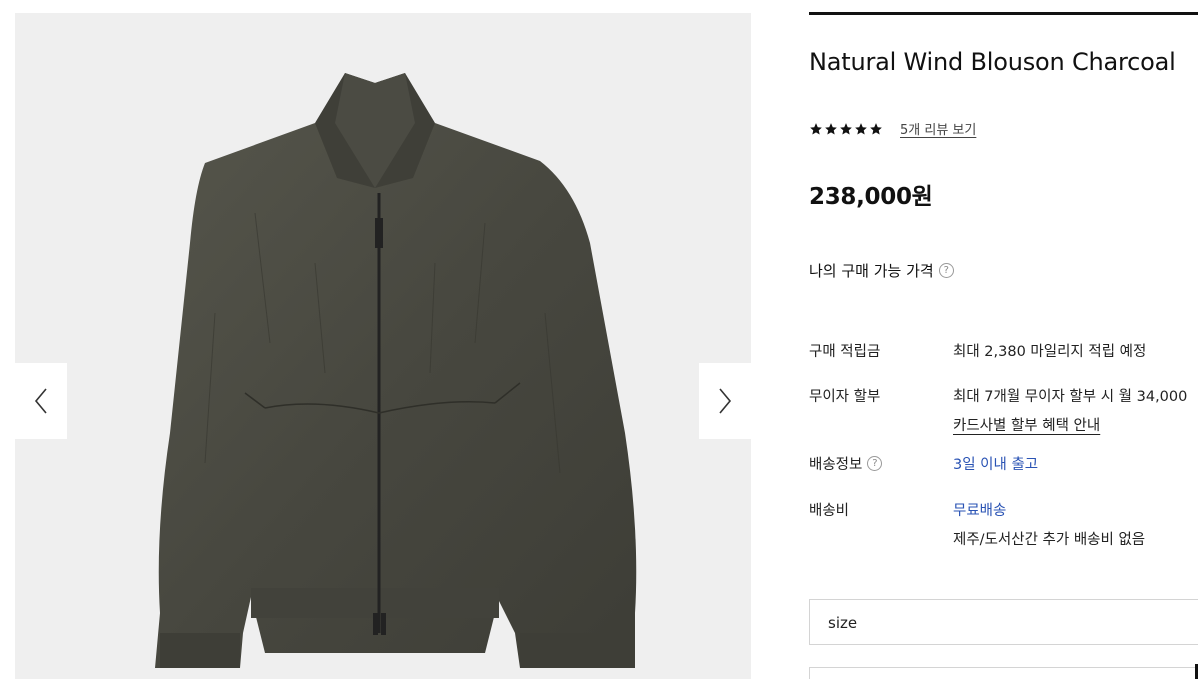  Describe the element at coordinates (1070, 410) in the screenshot. I see `installment-values: 최대 7개월 무이자 할부 시 월 34,000 카드사별 할부 혜택 안내` at that location.